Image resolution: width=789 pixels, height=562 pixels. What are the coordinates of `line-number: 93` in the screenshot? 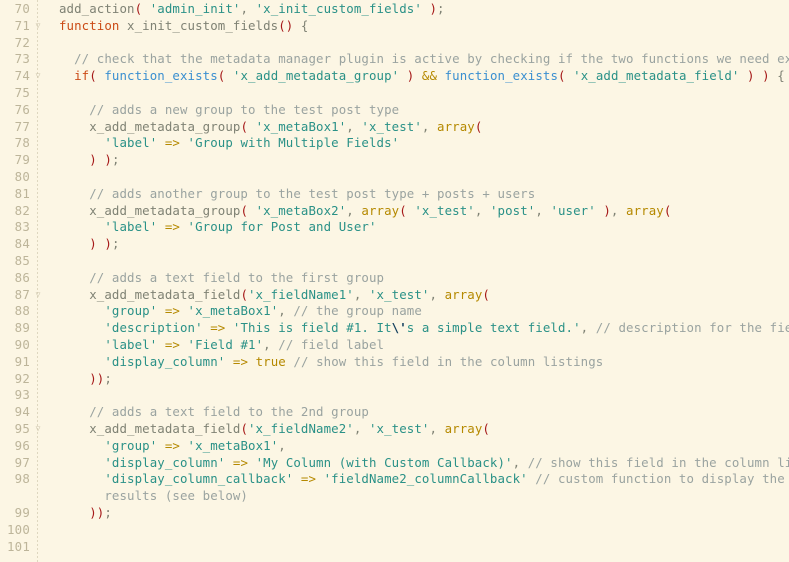 It's located at (22, 395).